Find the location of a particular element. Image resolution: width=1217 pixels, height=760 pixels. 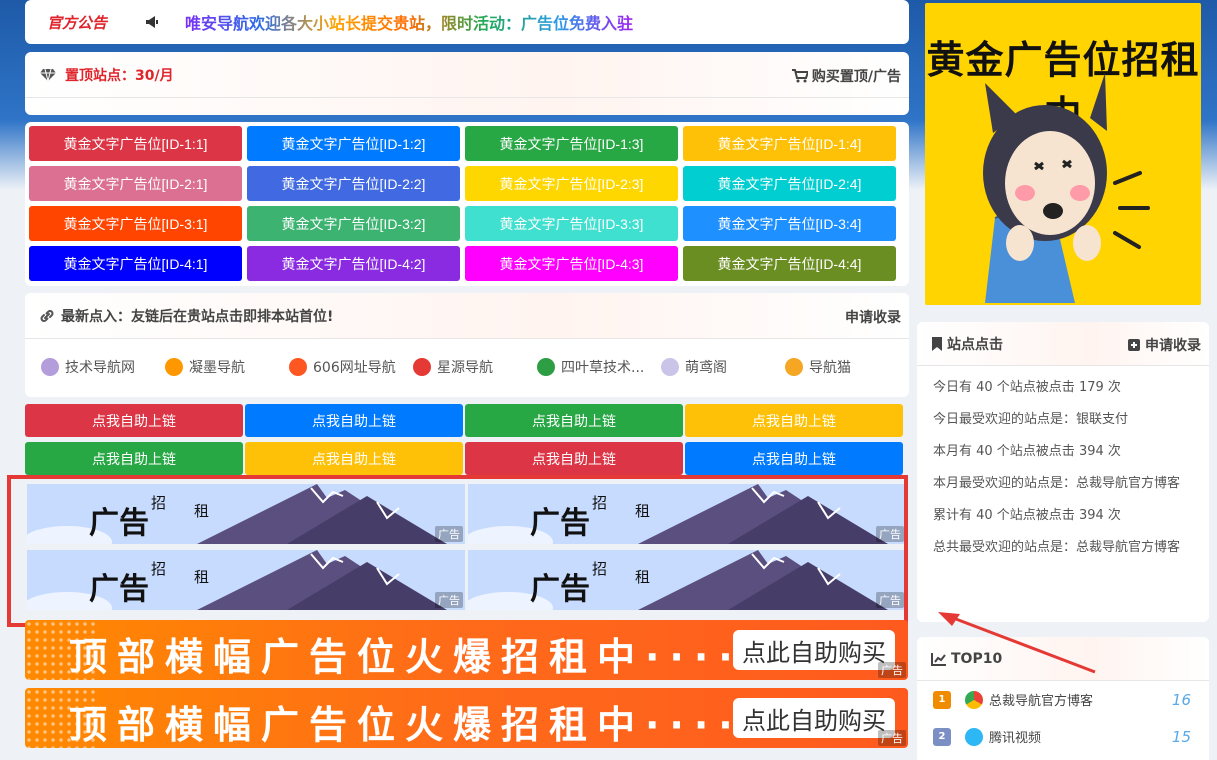

stats-apply-link: 申请收录 is located at coordinates (1164, 345).